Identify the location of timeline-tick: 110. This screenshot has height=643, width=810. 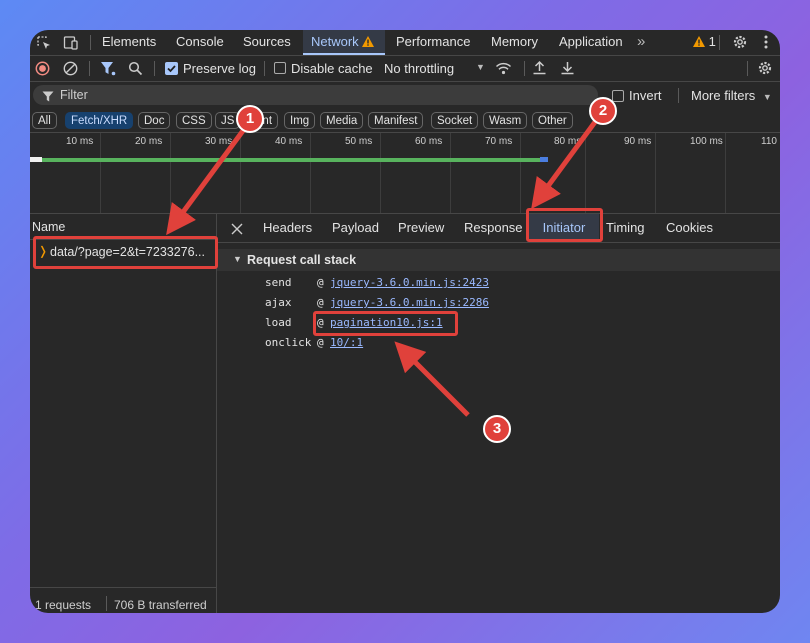
(769, 141).